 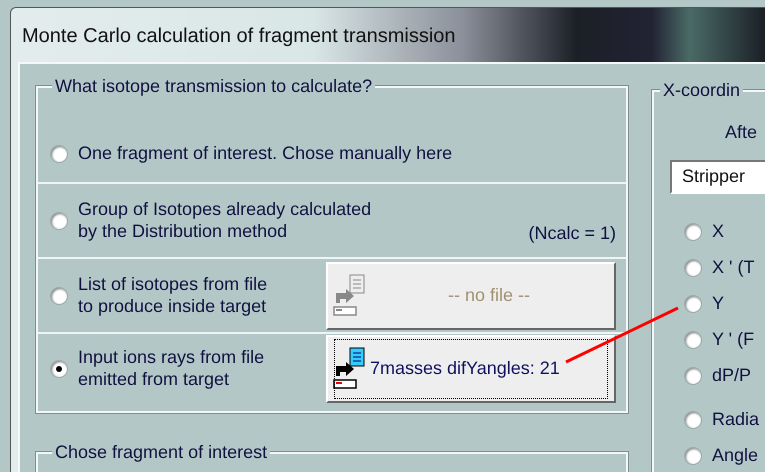 I want to click on option-label: List of isotopes from file to produce inside target, so click(x=173, y=296).